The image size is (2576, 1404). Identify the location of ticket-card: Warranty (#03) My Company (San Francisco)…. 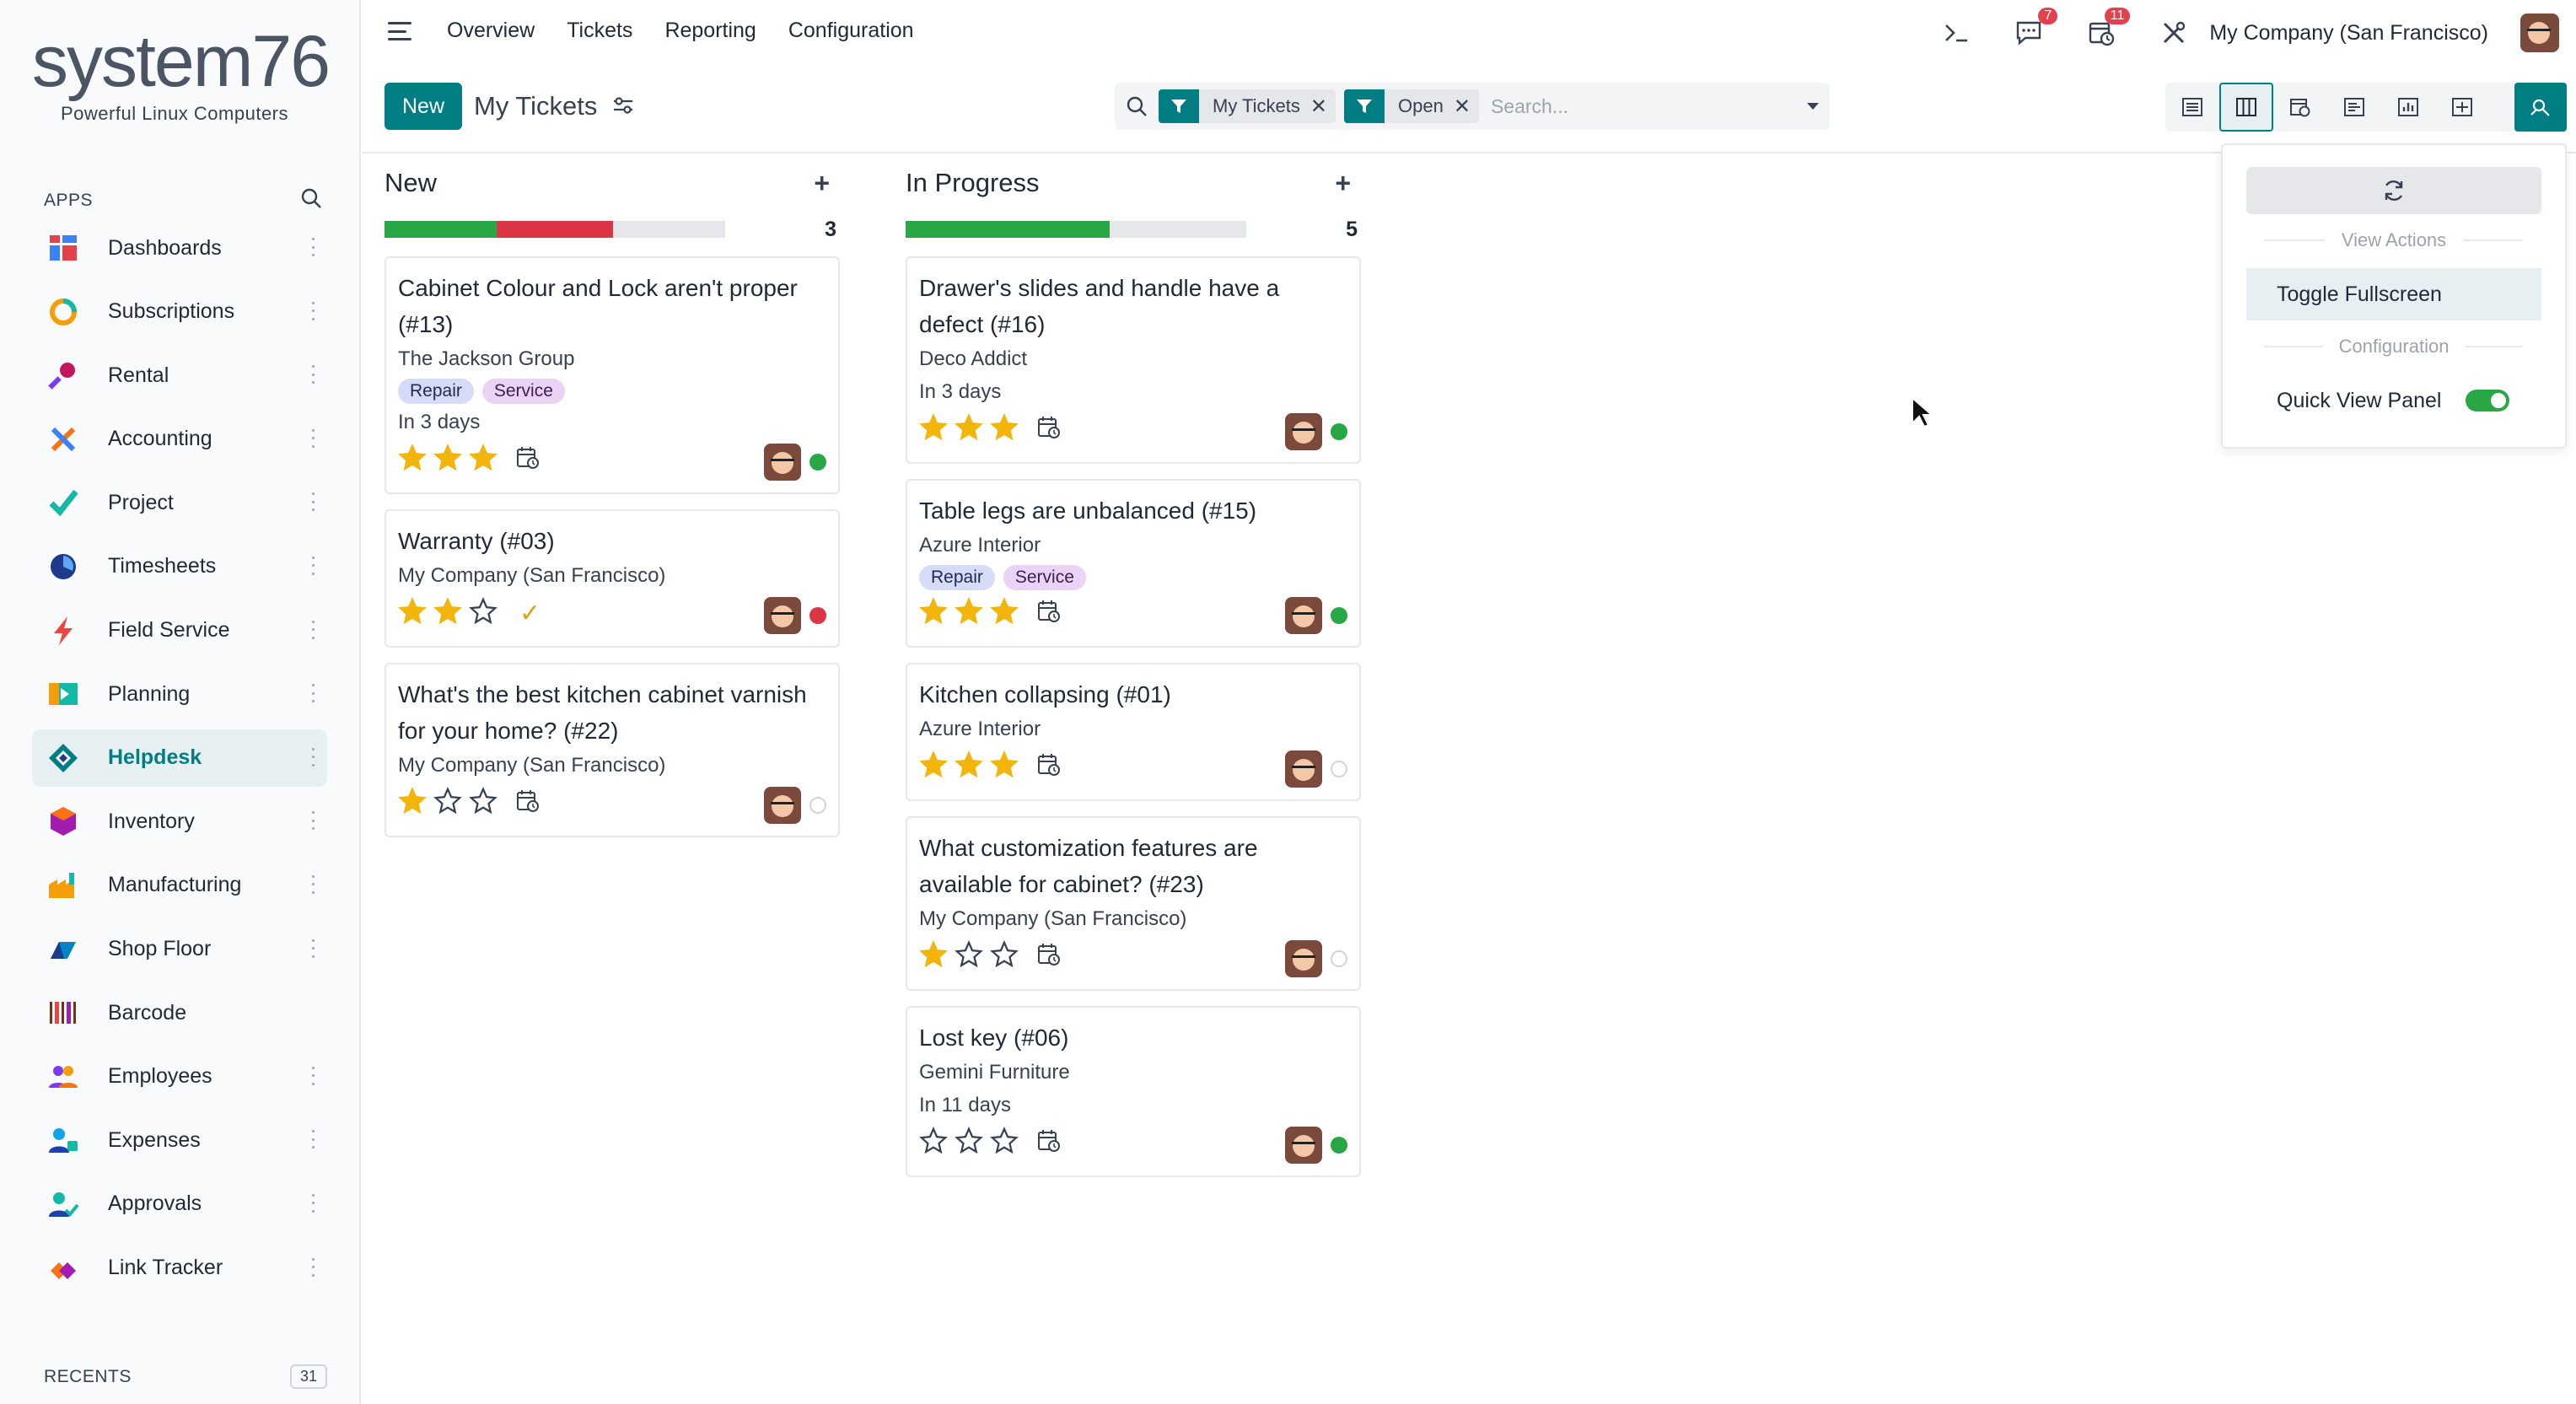
(612, 578).